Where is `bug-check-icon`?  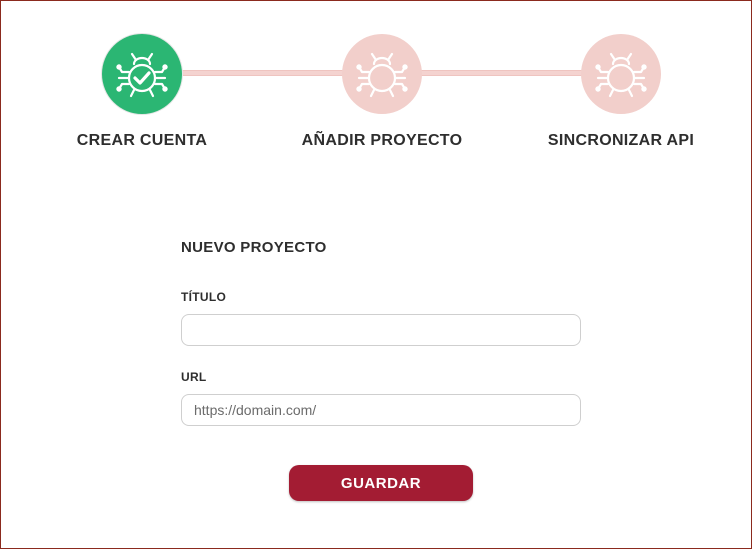 bug-check-icon is located at coordinates (142, 75).